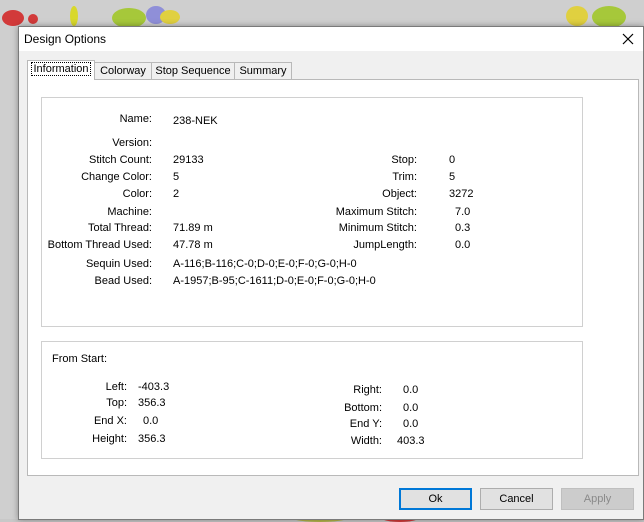 Image resolution: width=644 pixels, height=522 pixels. Describe the element at coordinates (411, 408) in the screenshot. I see `bottom-value: 0.0` at that location.